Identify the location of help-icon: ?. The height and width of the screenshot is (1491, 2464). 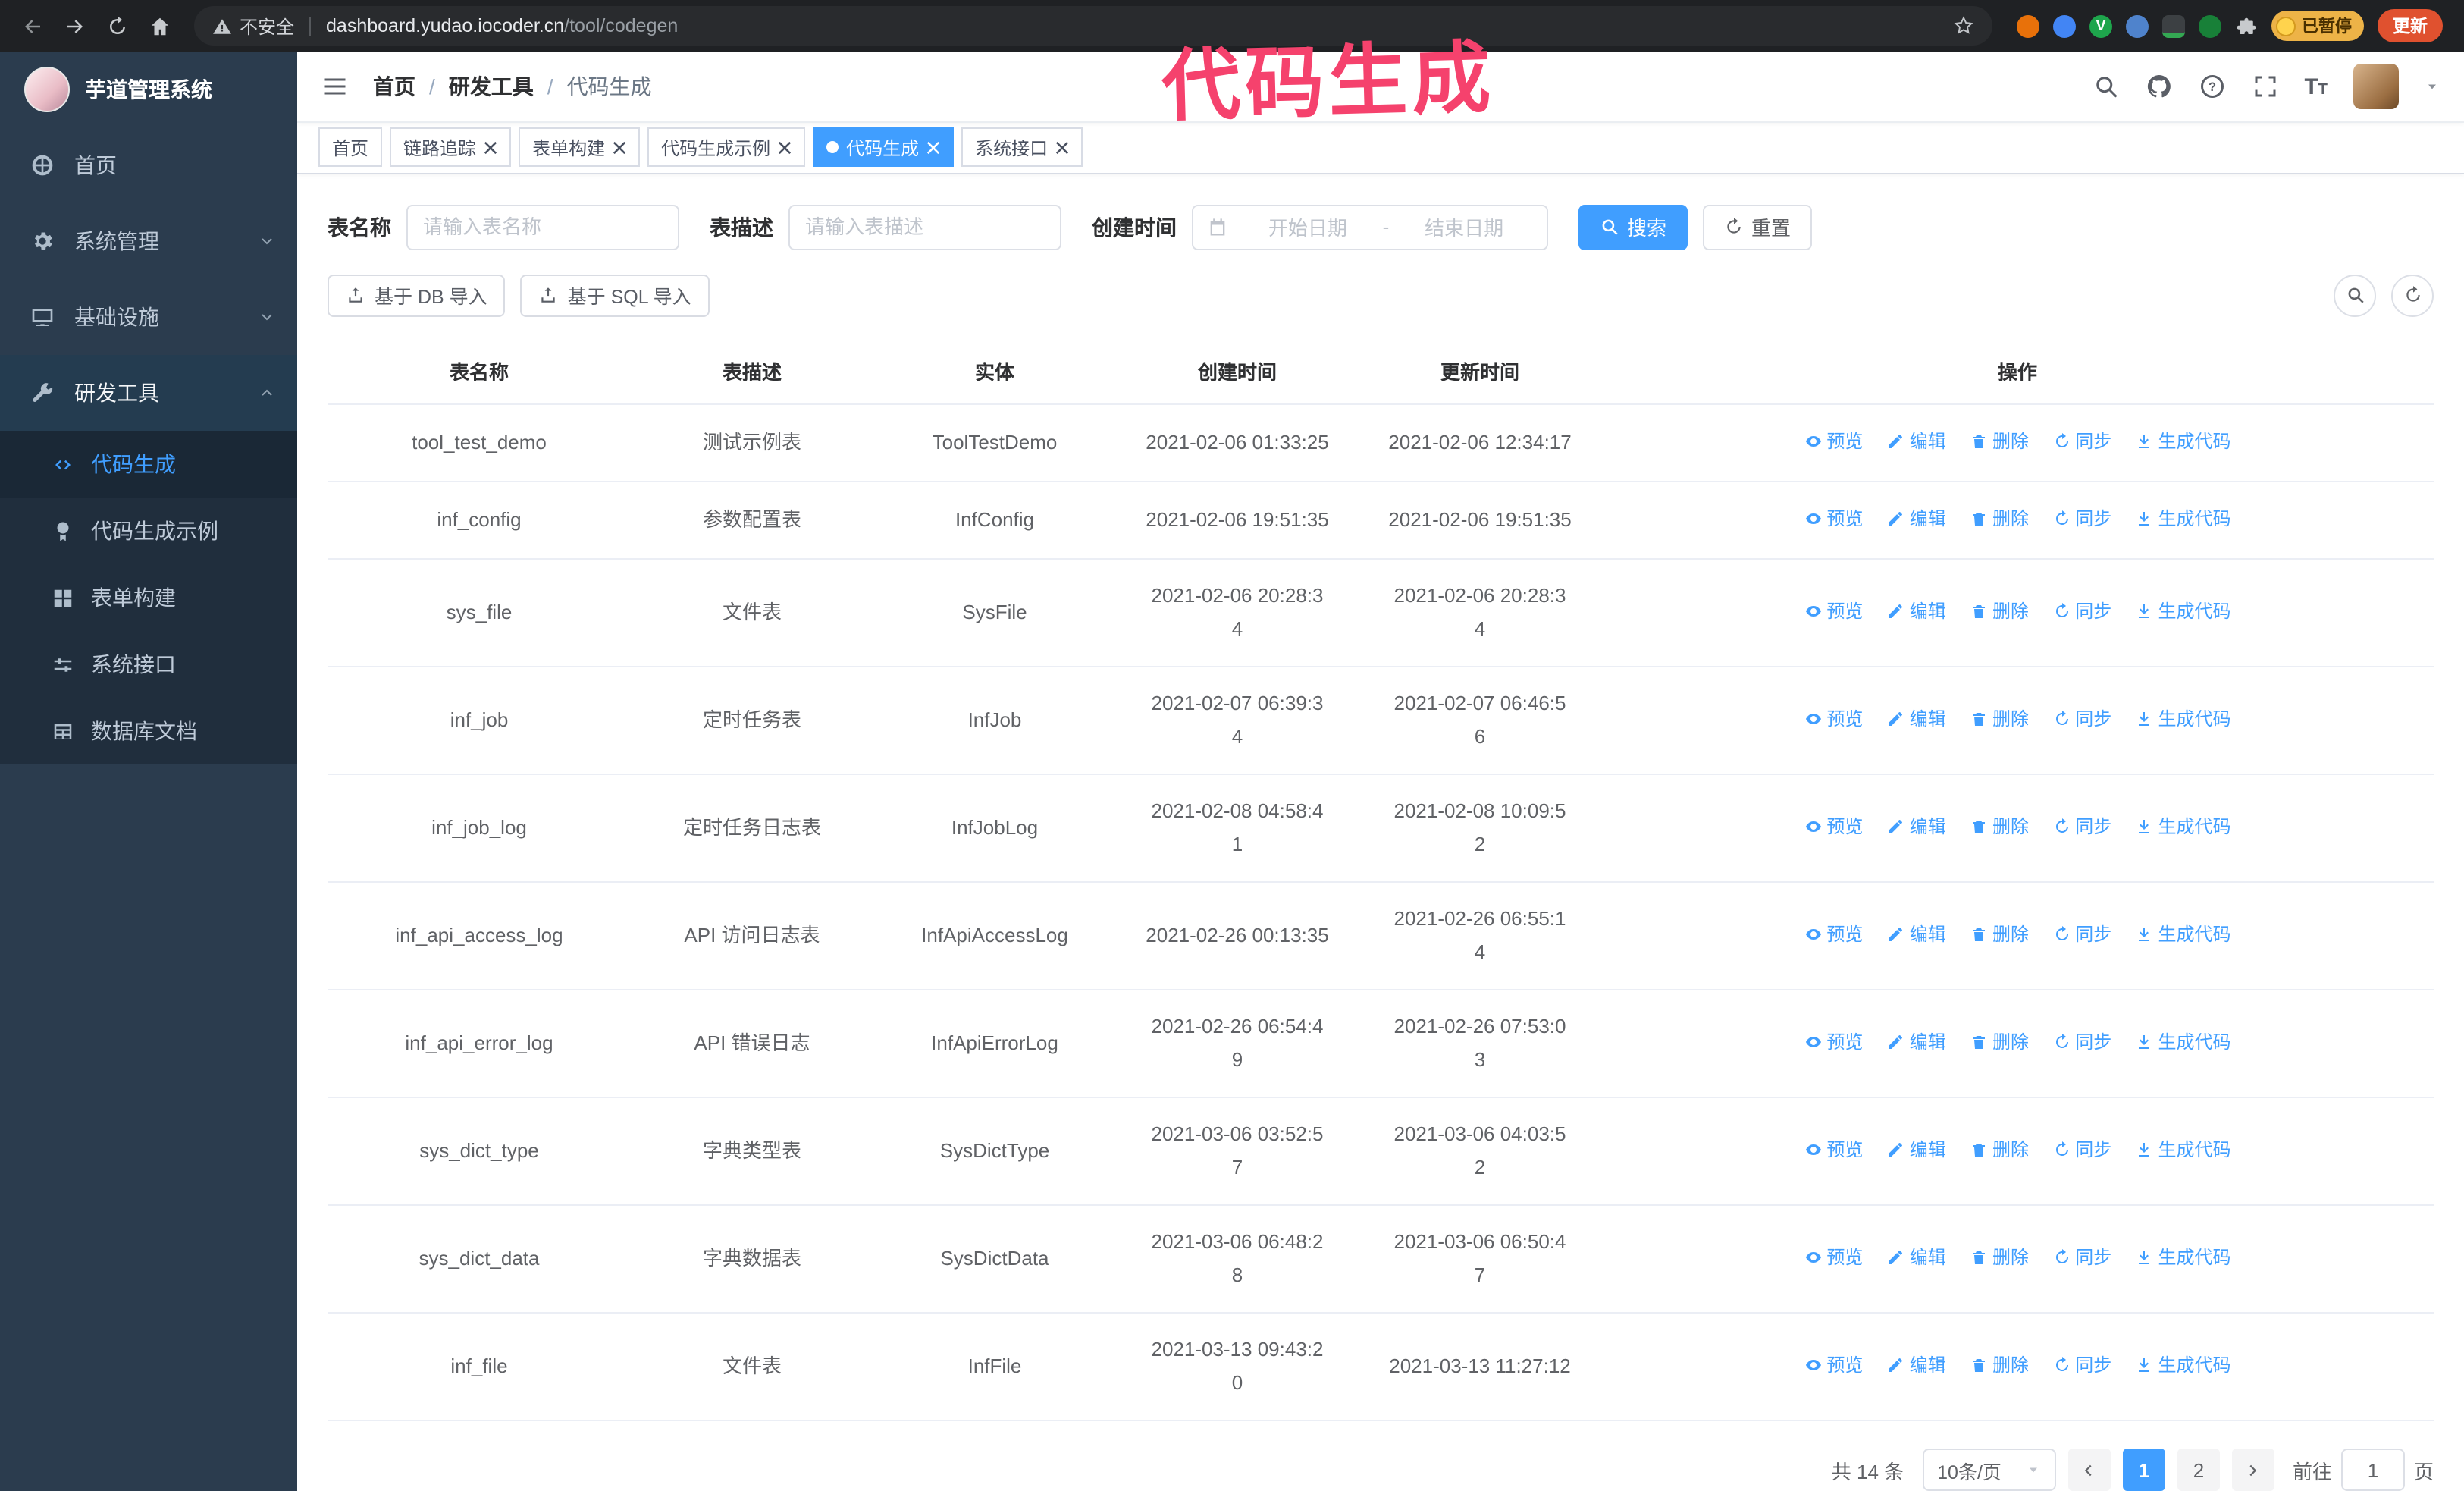
(2211, 86).